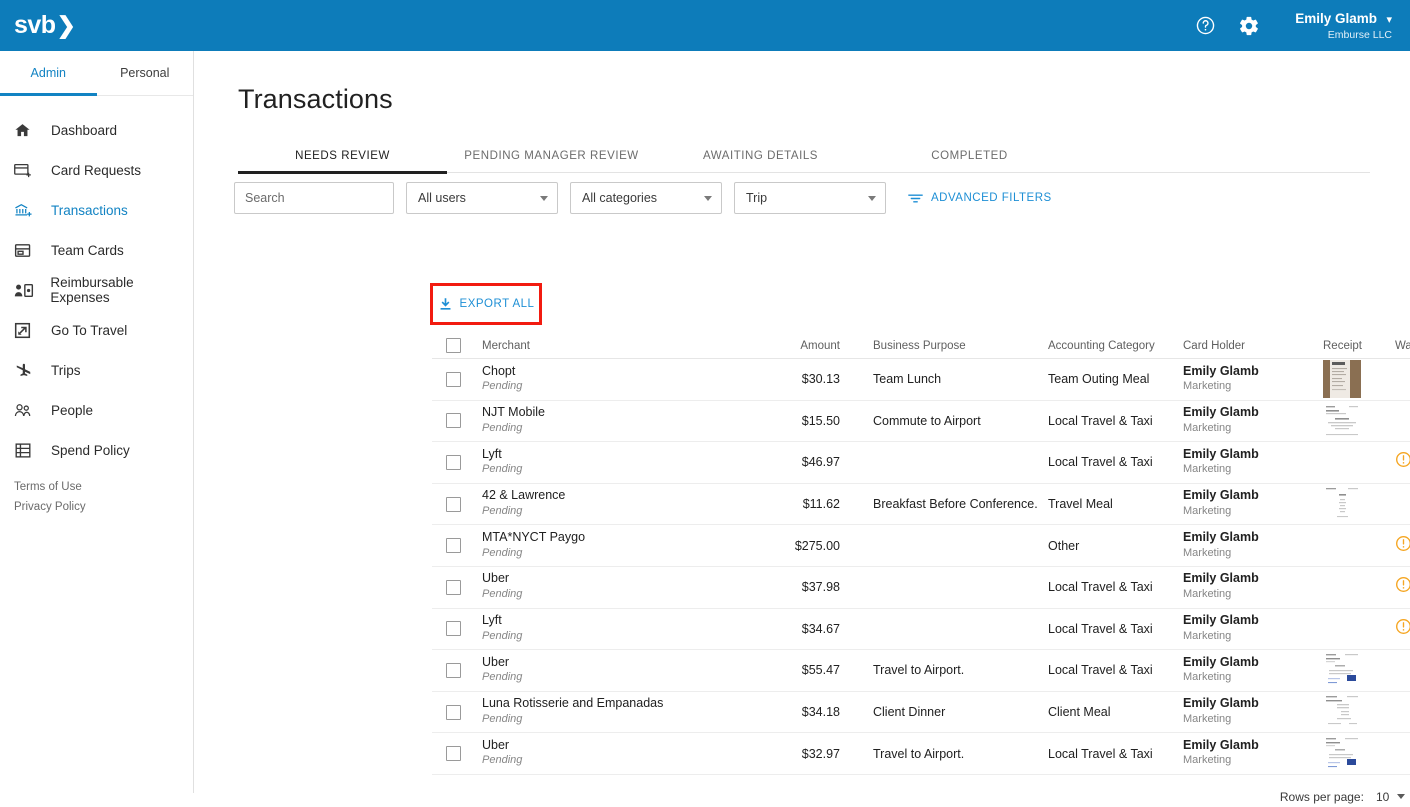 This screenshot has height=807, width=1410. Describe the element at coordinates (646, 198) in the screenshot. I see `all-categories-select: All categories` at that location.